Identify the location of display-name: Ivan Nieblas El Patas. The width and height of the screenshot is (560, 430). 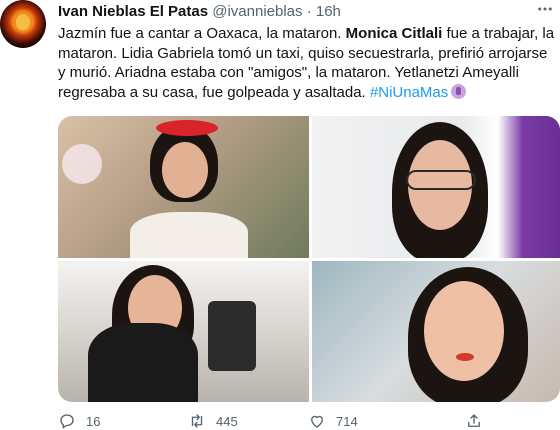
(133, 11).